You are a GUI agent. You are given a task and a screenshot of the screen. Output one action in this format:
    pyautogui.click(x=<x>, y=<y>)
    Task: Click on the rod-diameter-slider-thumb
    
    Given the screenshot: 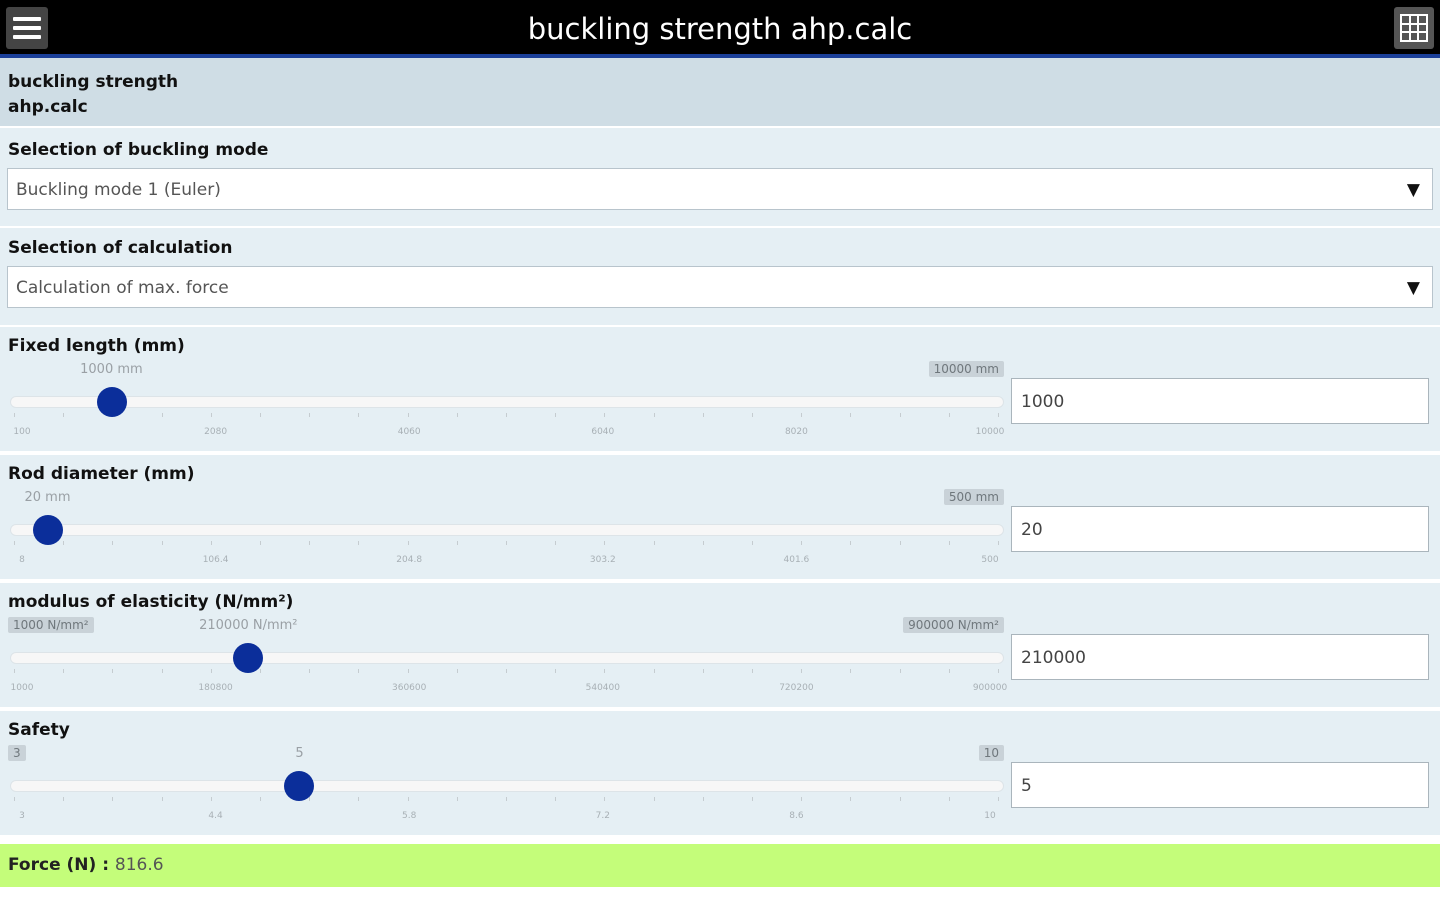 What is the action you would take?
    pyautogui.click(x=47, y=530)
    